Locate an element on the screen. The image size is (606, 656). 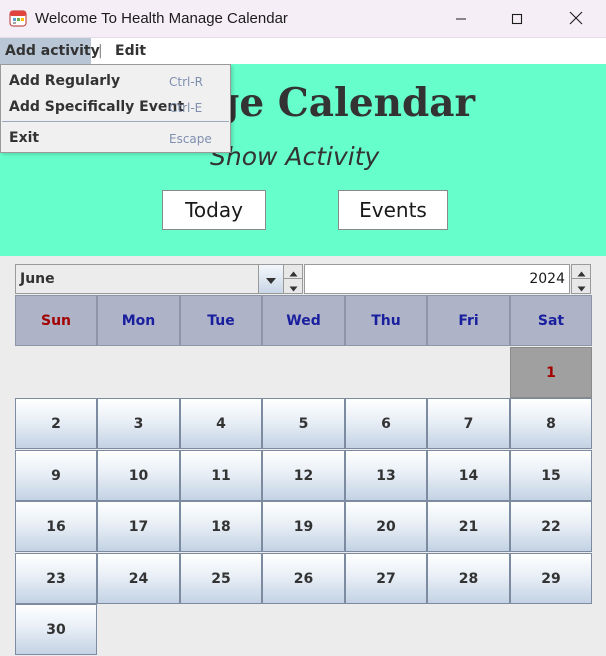
maximize-icon is located at coordinates (517, 19).